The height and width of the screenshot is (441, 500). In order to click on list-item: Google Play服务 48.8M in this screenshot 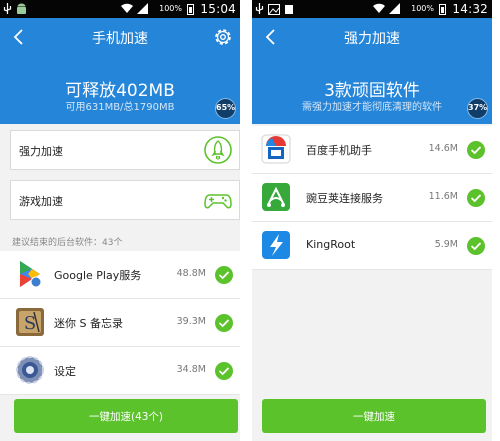, I will do `click(120, 275)`.